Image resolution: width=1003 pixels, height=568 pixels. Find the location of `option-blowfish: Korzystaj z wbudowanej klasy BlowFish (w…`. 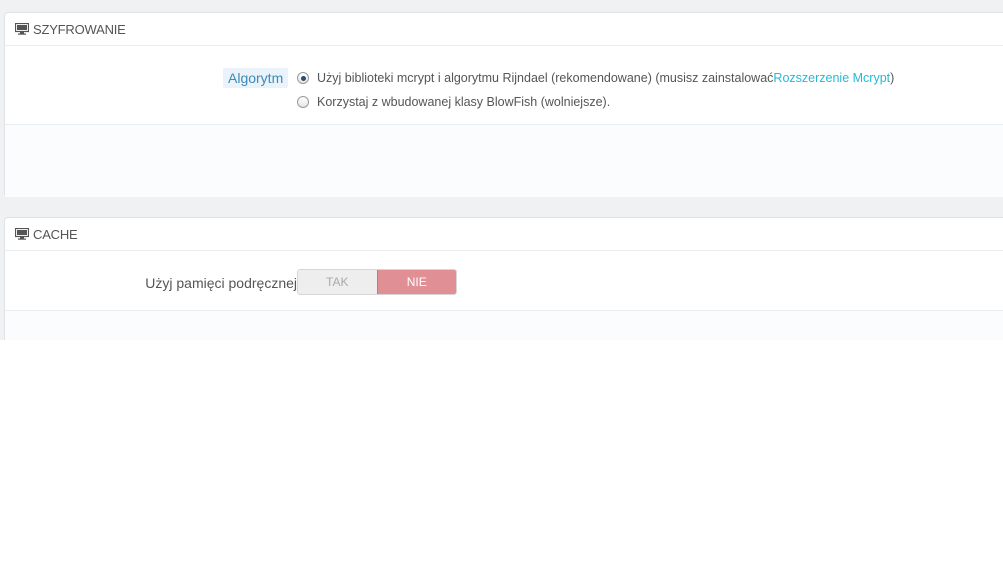

option-blowfish: Korzystaj z wbudowanej klasy BlowFish (w… is located at coordinates (453, 102).